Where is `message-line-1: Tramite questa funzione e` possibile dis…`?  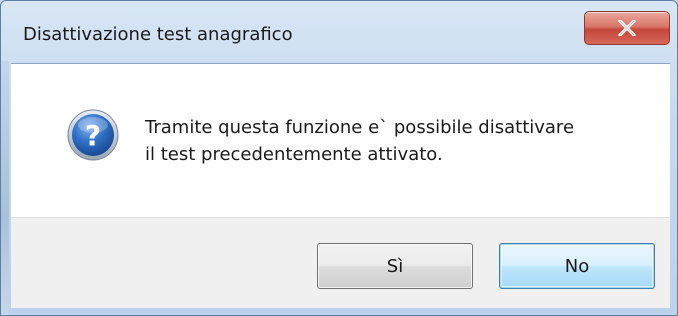 message-line-1: Tramite questa funzione e` possibile dis… is located at coordinates (360, 127).